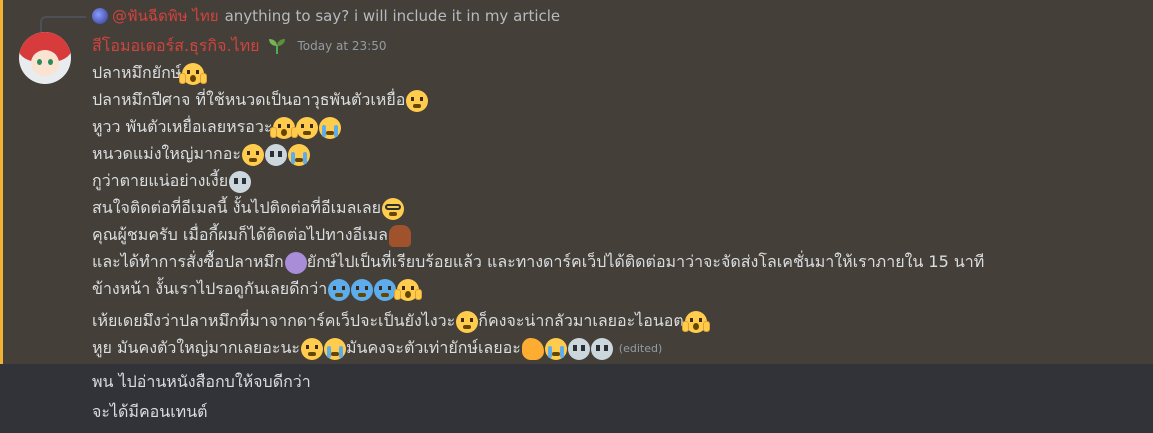 The width and height of the screenshot is (1153, 433). I want to click on reply-avatar, so click(100, 16).